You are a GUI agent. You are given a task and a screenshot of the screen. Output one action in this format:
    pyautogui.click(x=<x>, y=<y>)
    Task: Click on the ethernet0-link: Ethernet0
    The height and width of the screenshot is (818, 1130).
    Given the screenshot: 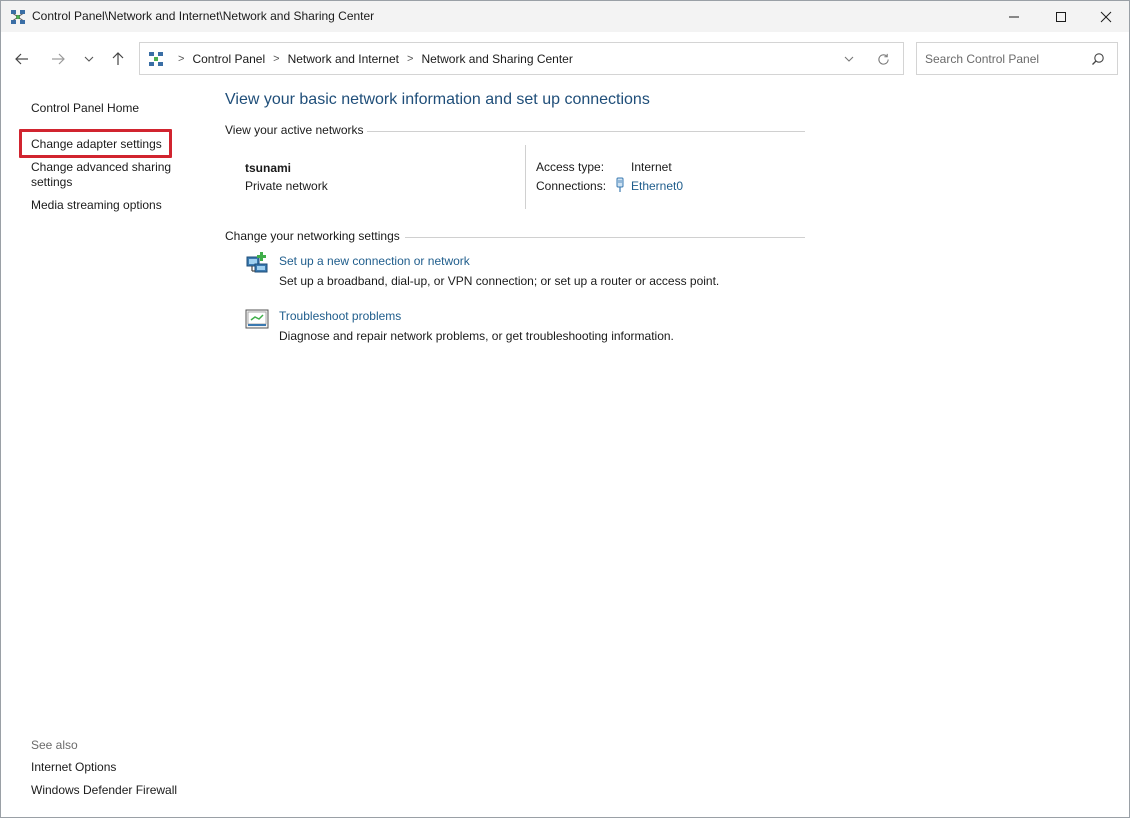 What is the action you would take?
    pyautogui.click(x=657, y=186)
    